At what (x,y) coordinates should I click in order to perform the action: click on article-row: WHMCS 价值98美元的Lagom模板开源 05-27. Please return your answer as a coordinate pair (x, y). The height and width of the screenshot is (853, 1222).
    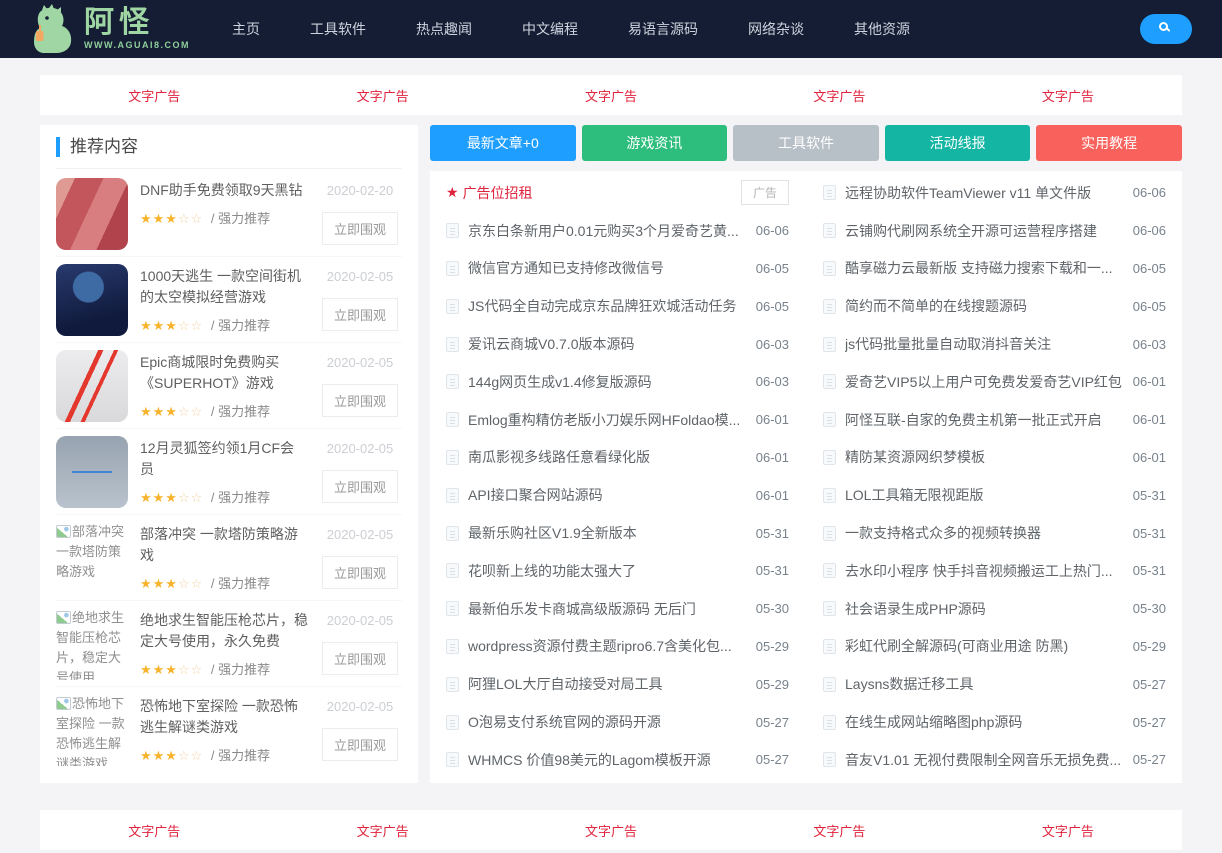
    Looking at the image, I should click on (617, 760).